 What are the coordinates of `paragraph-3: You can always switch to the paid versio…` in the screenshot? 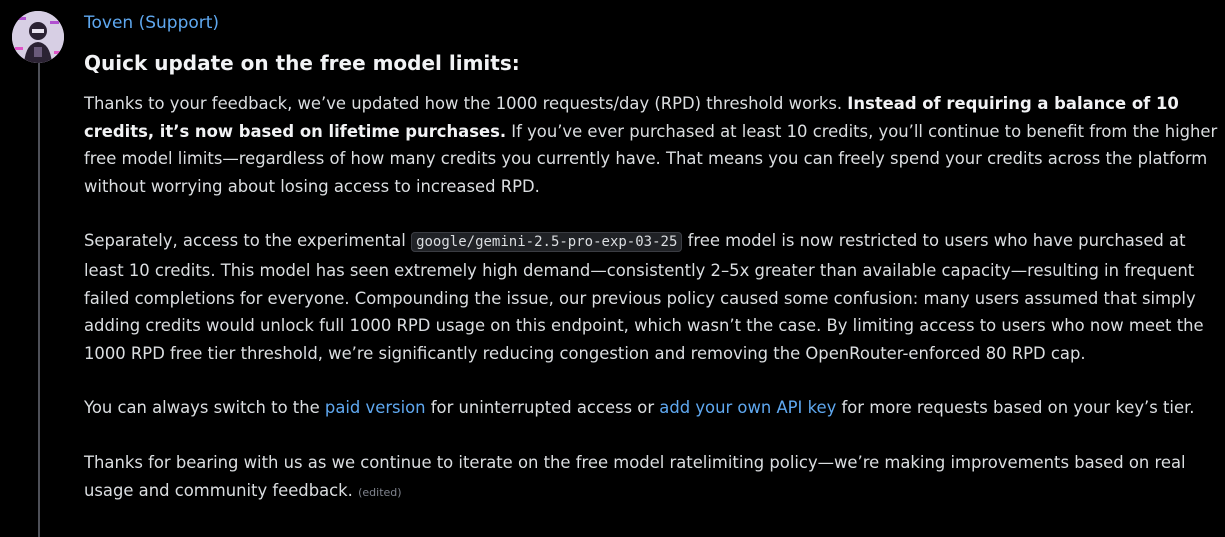 It's located at (653, 408).